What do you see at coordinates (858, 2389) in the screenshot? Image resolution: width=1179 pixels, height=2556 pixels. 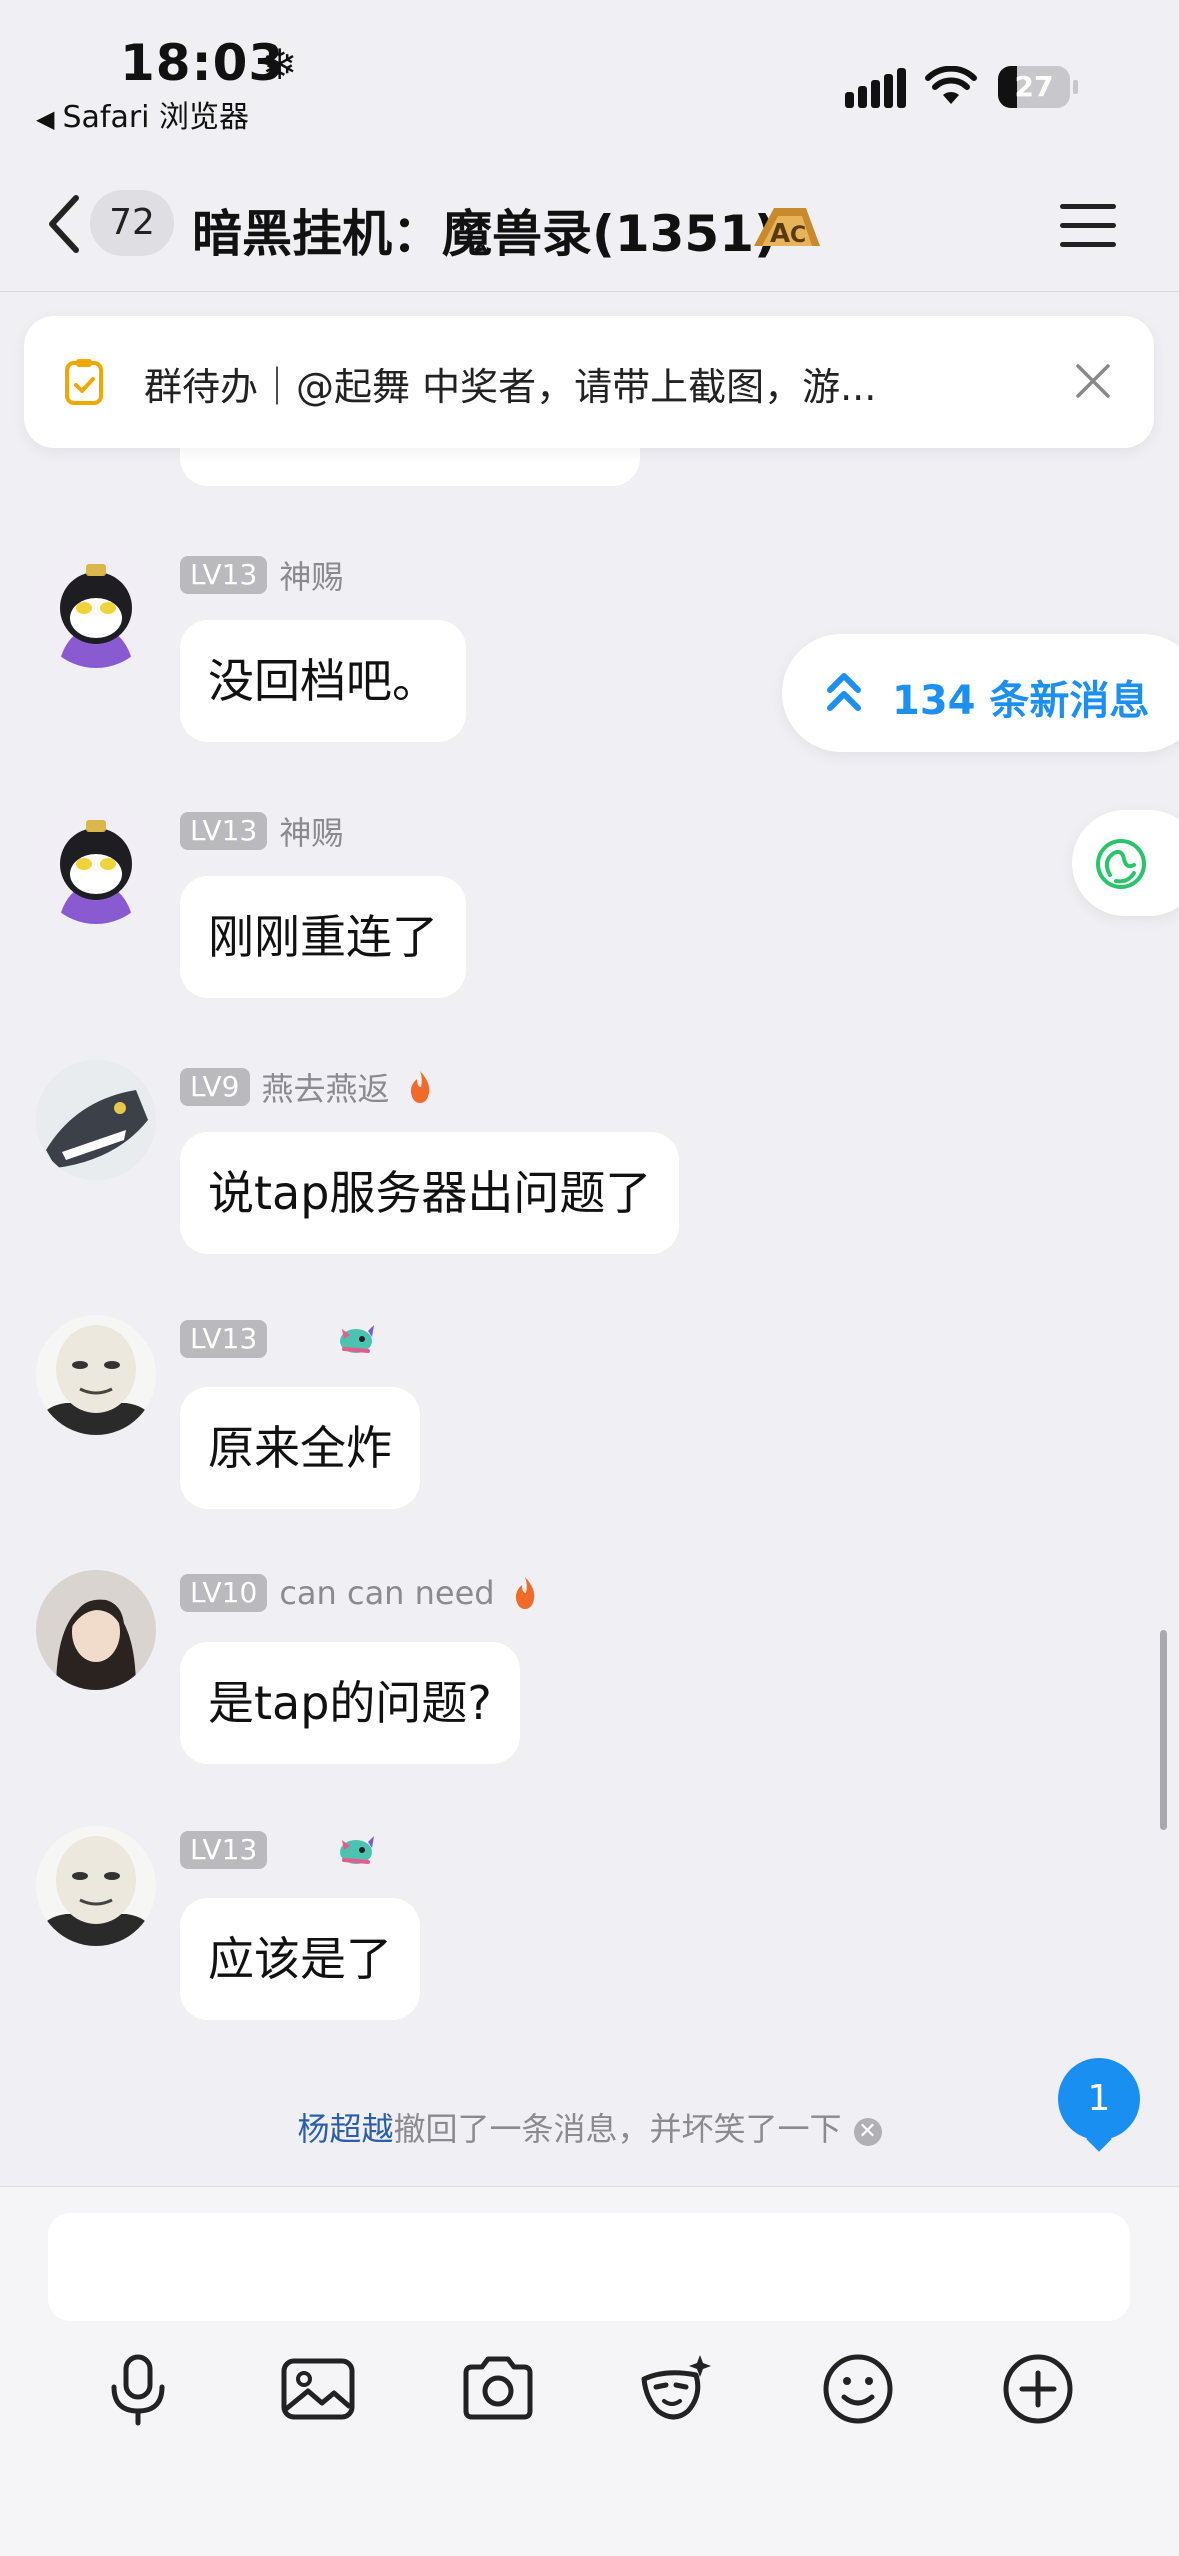 I see `emoji-icon` at bounding box center [858, 2389].